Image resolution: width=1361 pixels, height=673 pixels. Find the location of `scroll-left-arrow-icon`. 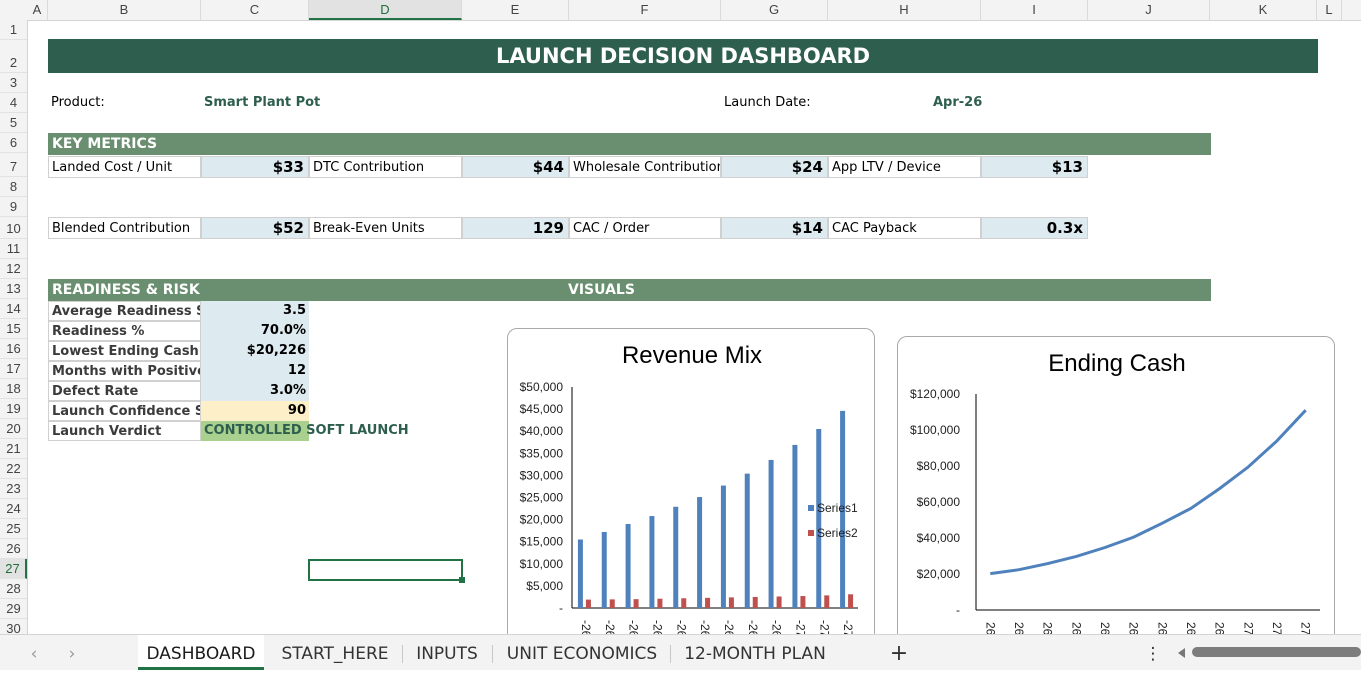

scroll-left-arrow-icon is located at coordinates (1181, 653).